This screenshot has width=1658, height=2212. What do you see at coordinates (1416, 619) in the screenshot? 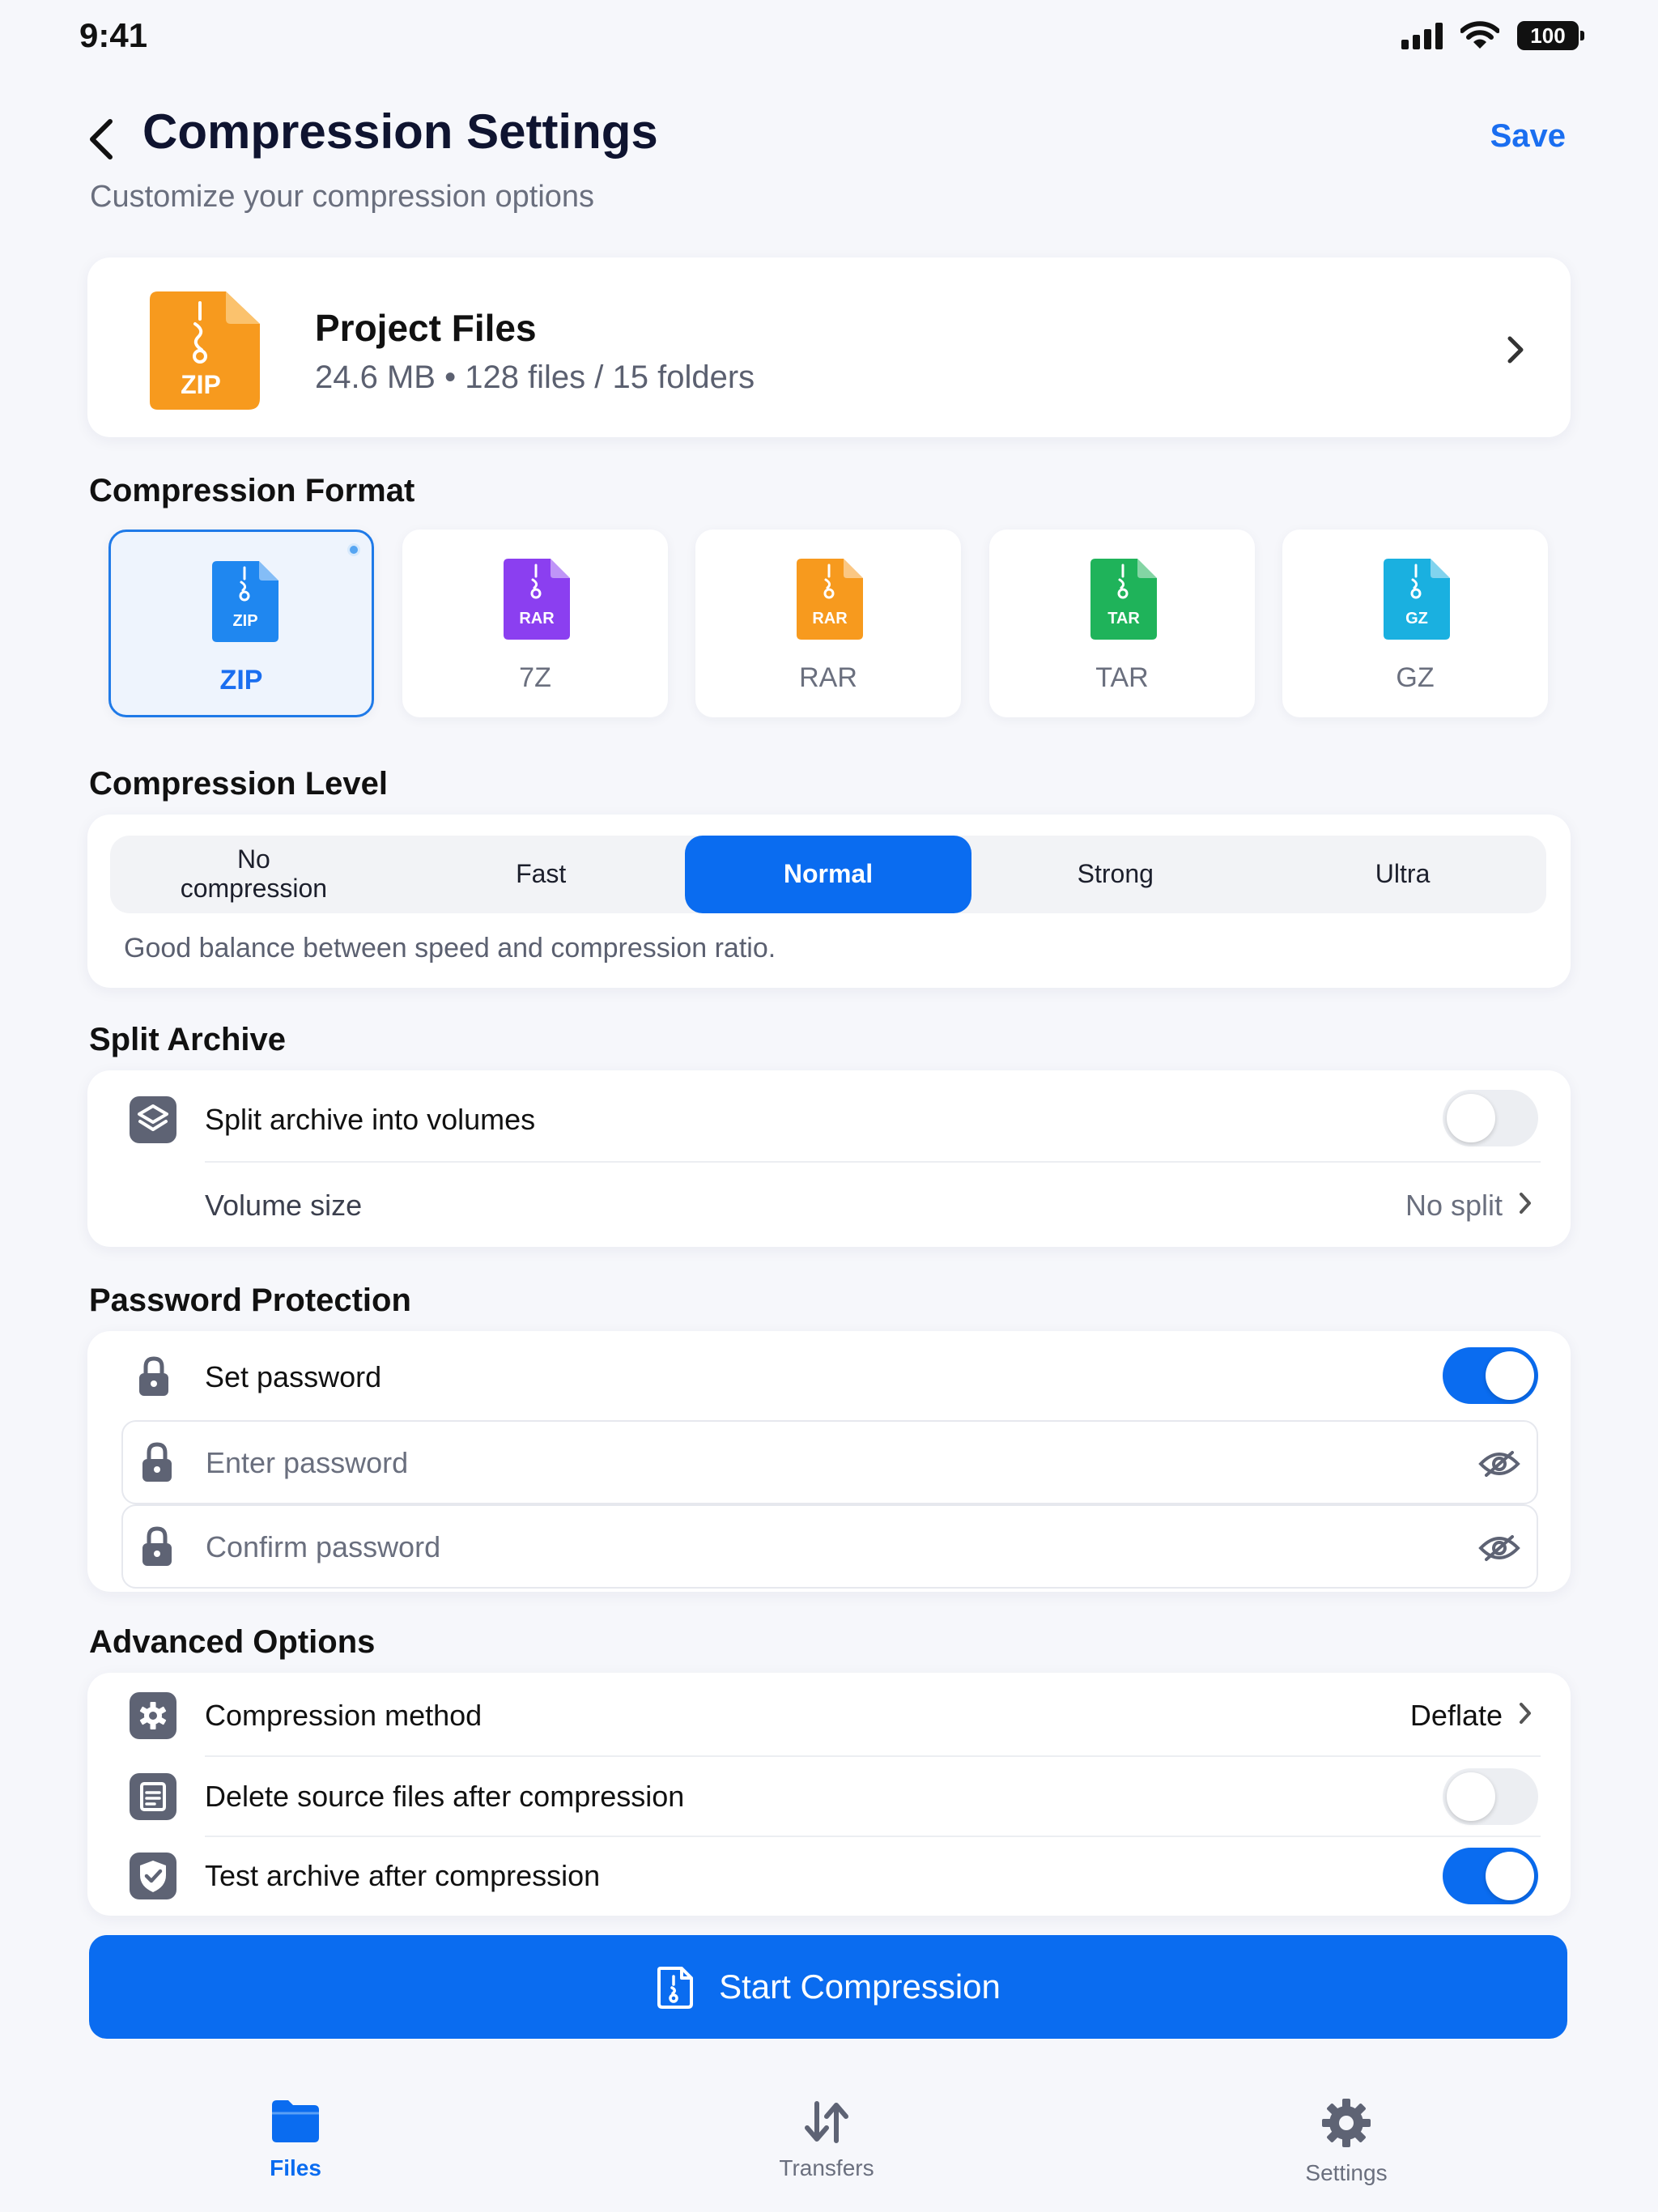
I see `svg-text: GZ` at bounding box center [1416, 619].